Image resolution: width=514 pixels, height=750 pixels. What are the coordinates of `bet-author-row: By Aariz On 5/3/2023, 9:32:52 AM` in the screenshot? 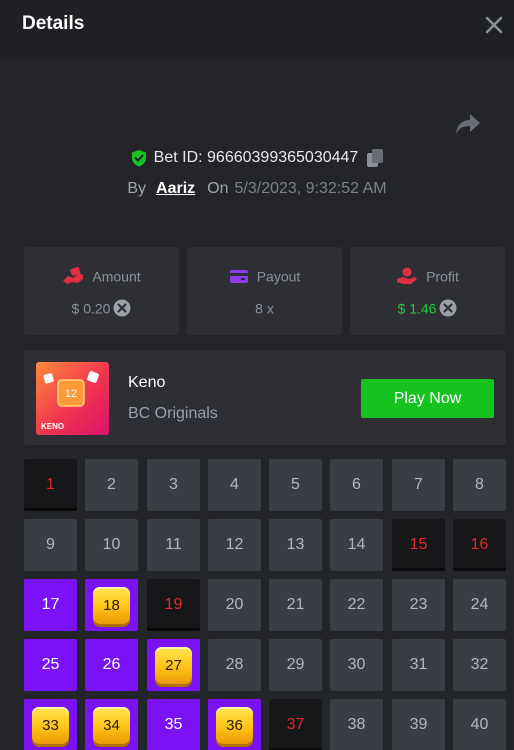 It's located at (257, 192).